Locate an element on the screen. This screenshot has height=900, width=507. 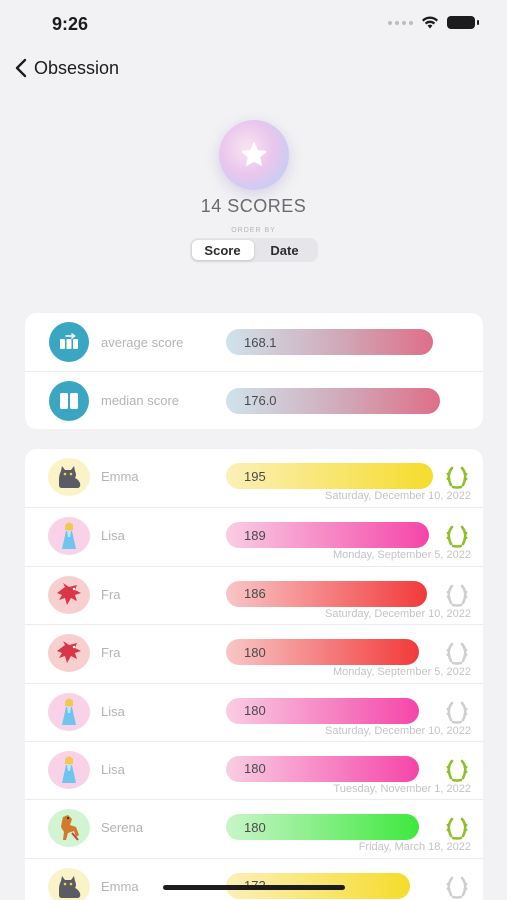
stat-row-median: median score 176.0 is located at coordinates (254, 400).